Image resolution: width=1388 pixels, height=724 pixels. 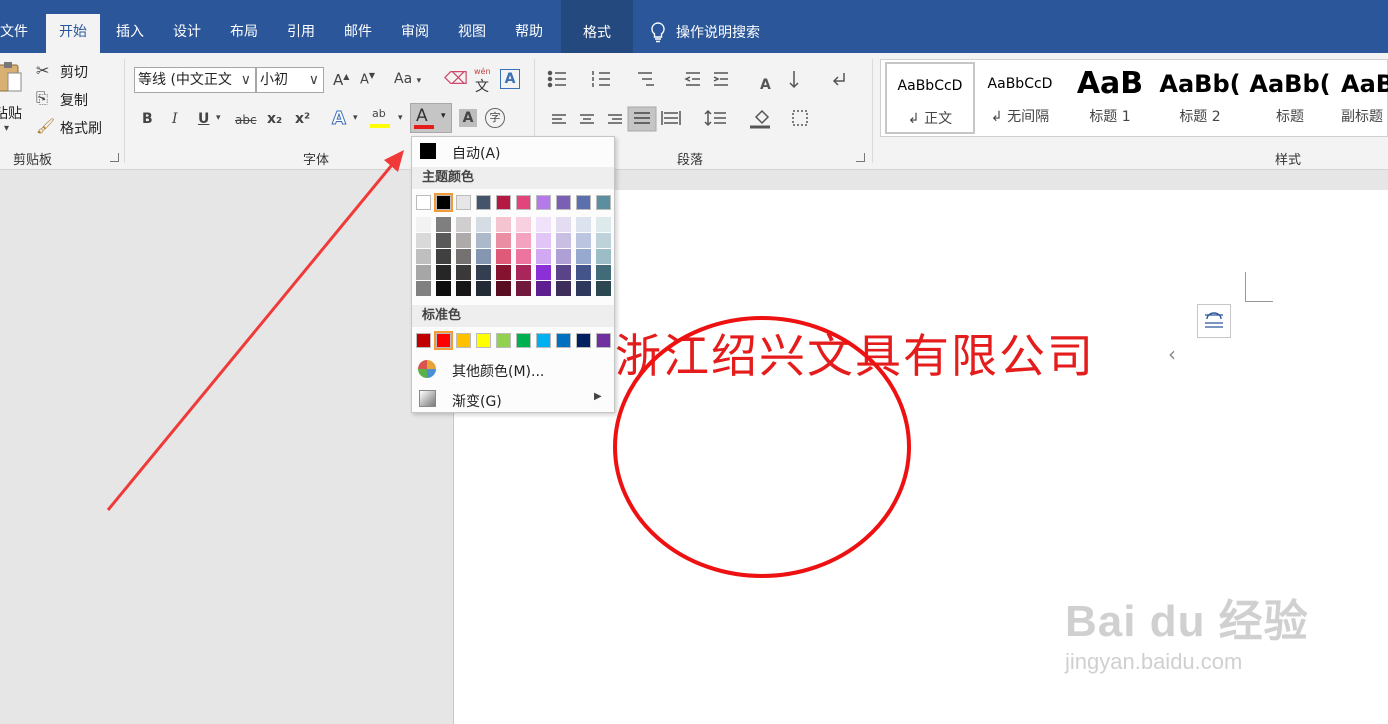 I want to click on tab-review: 审阅, so click(x=415, y=33).